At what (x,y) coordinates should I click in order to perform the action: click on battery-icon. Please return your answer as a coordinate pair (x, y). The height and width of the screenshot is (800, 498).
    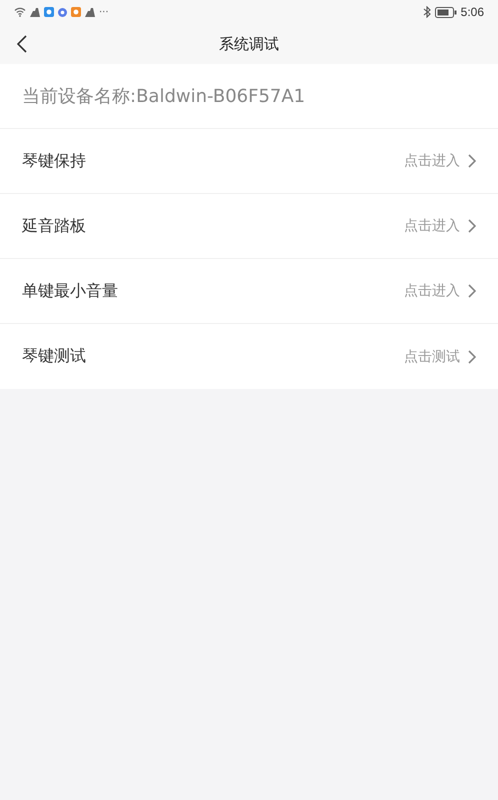
    Looking at the image, I should click on (445, 12).